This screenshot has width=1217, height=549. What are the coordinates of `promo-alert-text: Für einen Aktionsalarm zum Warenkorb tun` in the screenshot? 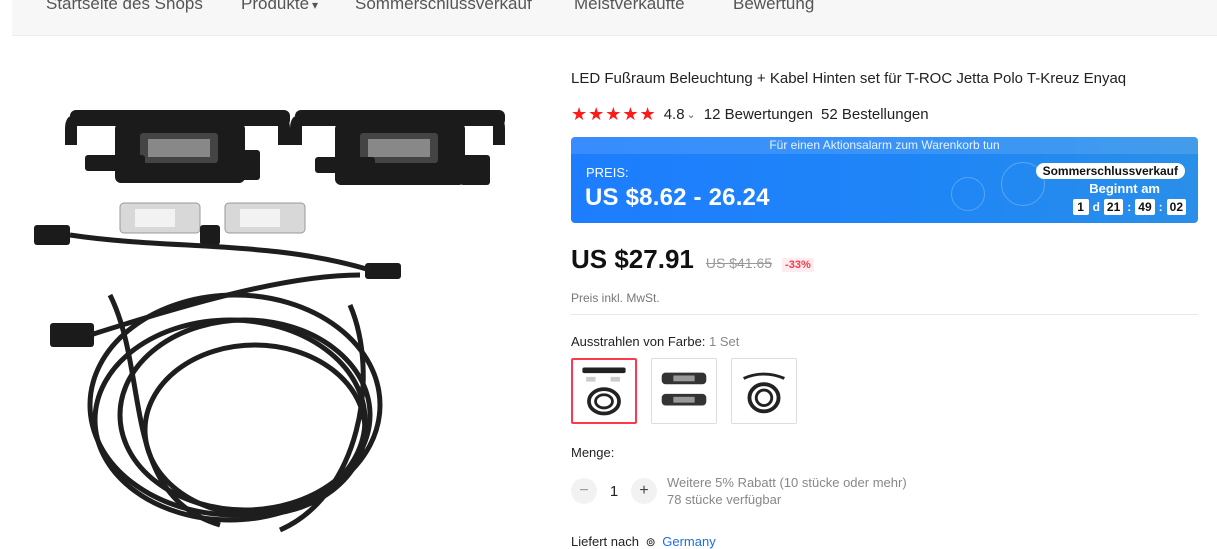 It's located at (884, 145).